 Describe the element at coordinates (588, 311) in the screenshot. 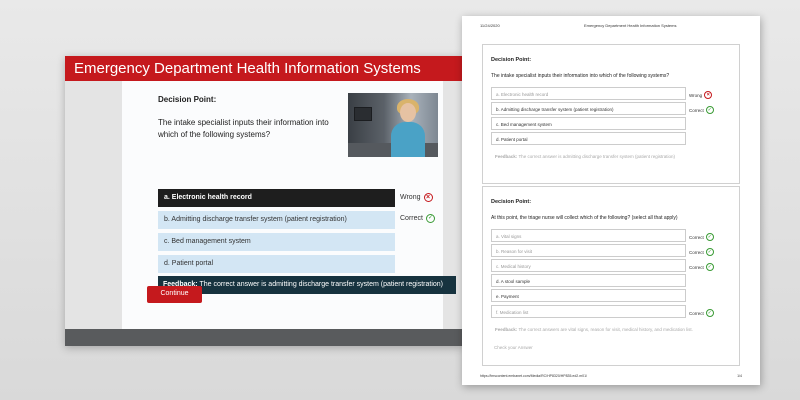

I see `card2-option-f: f. Medication list` at that location.